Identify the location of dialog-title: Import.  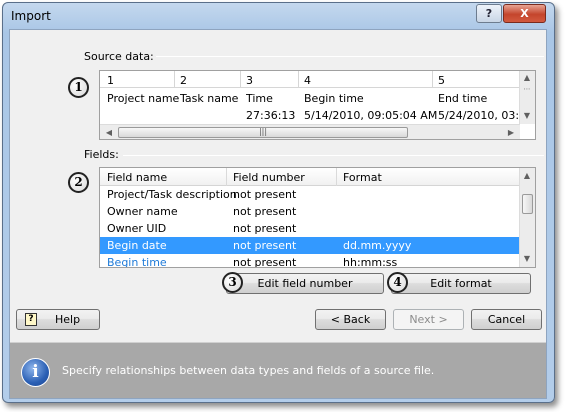
(31, 16).